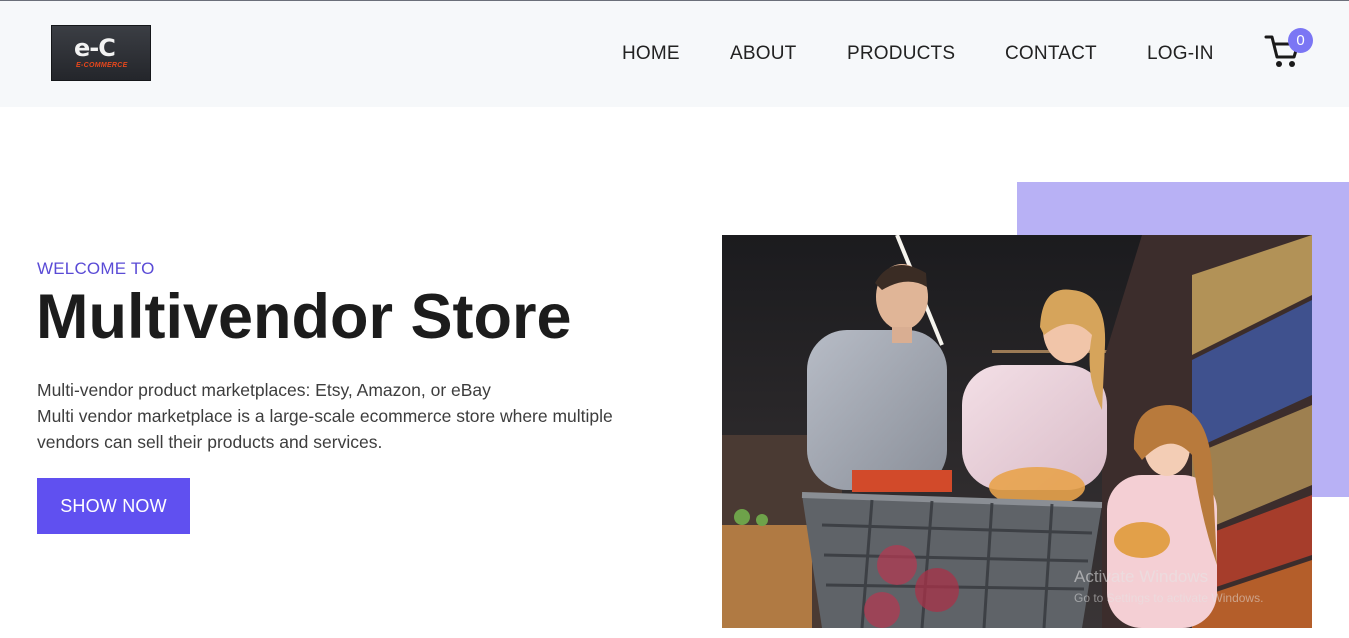  I want to click on nav-about: ABOUT, so click(763, 54).